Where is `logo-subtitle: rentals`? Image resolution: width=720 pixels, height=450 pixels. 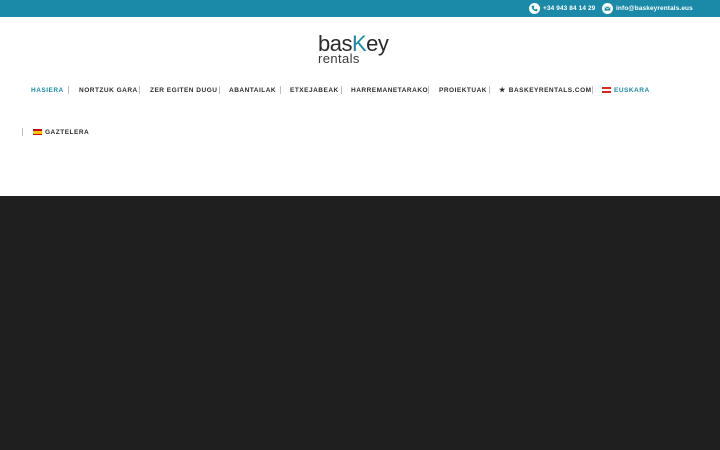
logo-subtitle: rentals is located at coordinates (339, 58).